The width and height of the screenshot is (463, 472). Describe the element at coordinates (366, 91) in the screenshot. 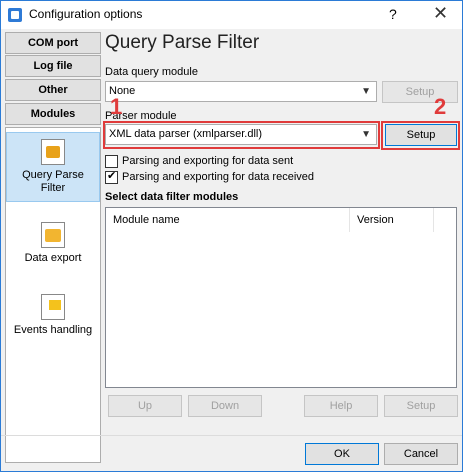

I see `chevron-down-icon: ▼` at that location.